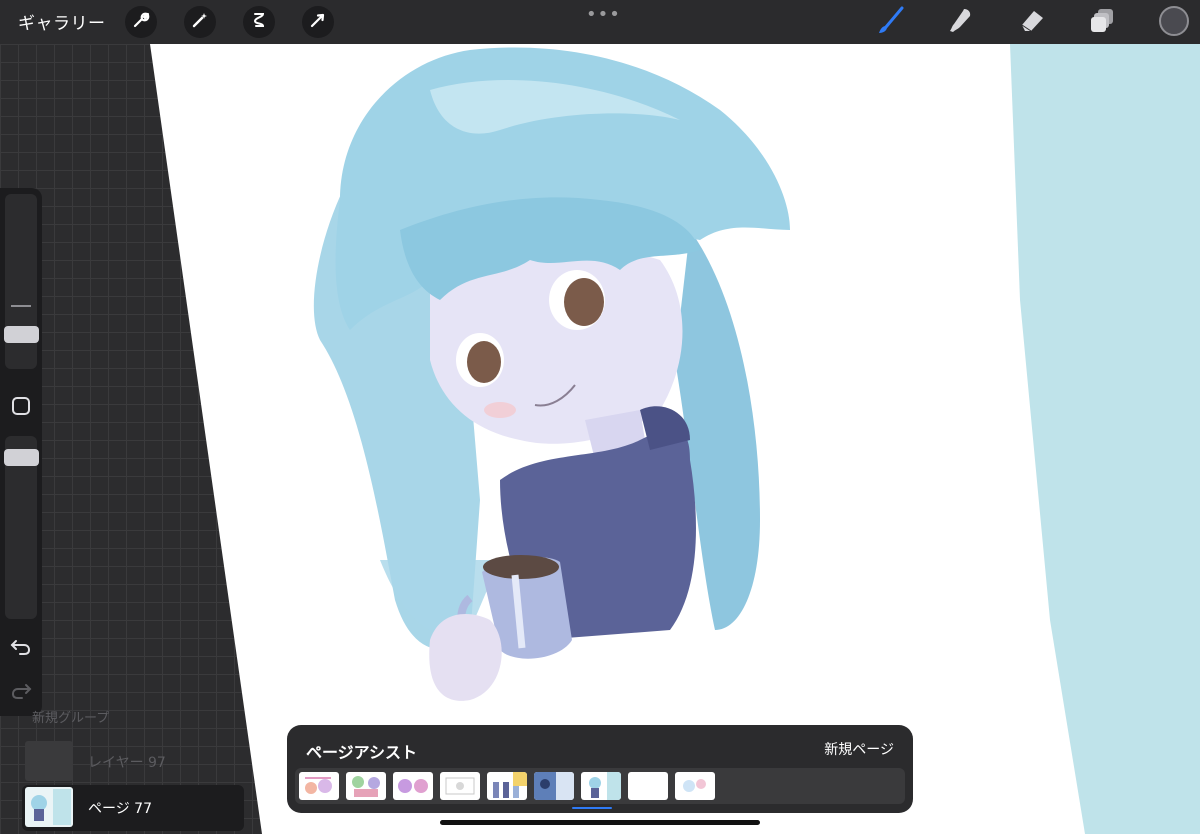  Describe the element at coordinates (484, 362) in the screenshot. I see `eye-left` at that location.